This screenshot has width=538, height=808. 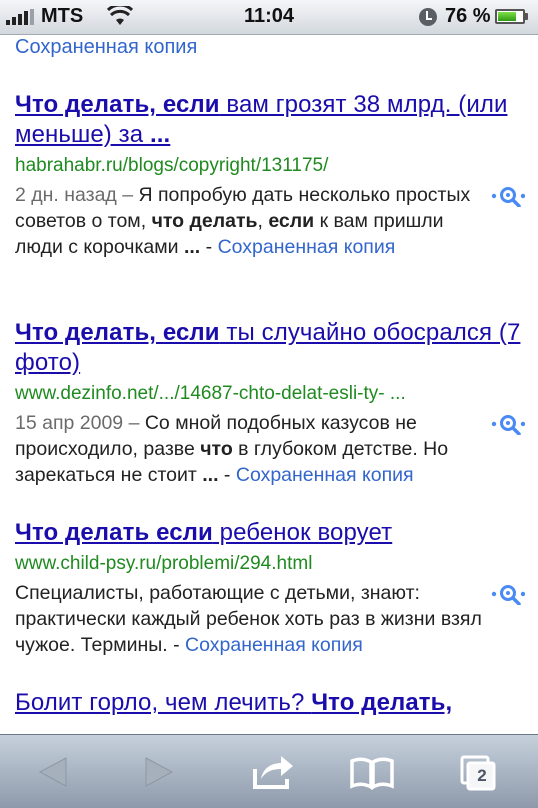 I want to click on battery-percent: 76 %, so click(x=468, y=16).